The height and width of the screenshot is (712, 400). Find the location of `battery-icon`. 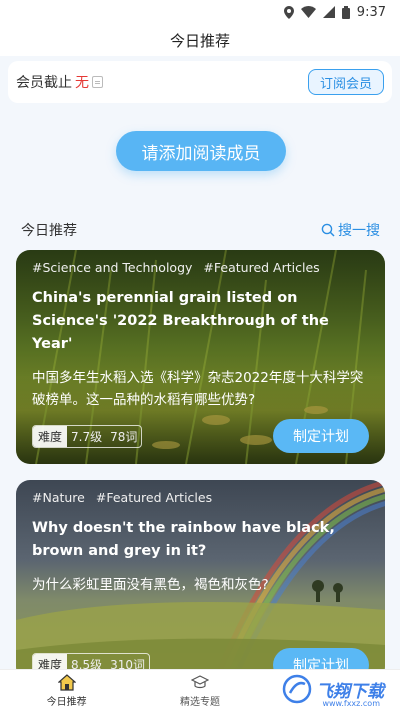

battery-icon is located at coordinates (345, 12).